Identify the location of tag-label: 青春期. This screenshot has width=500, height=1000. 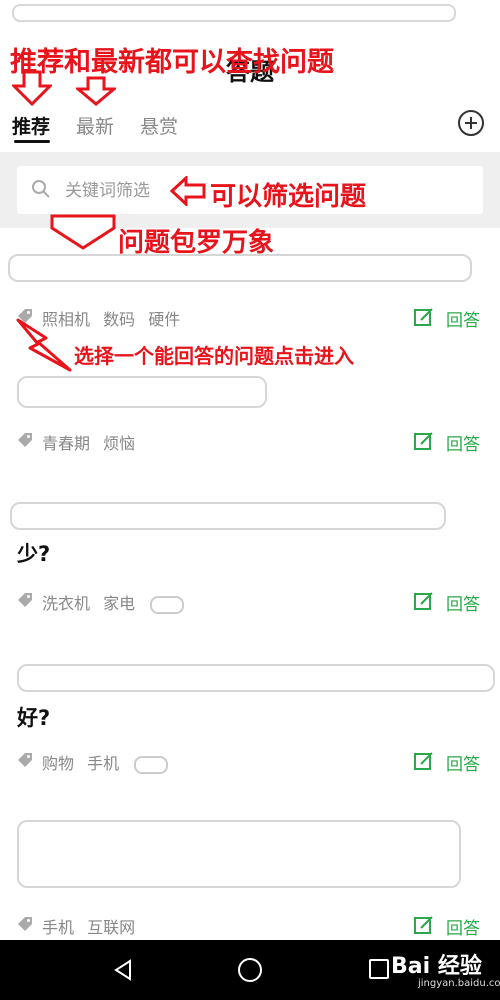
(66, 443).